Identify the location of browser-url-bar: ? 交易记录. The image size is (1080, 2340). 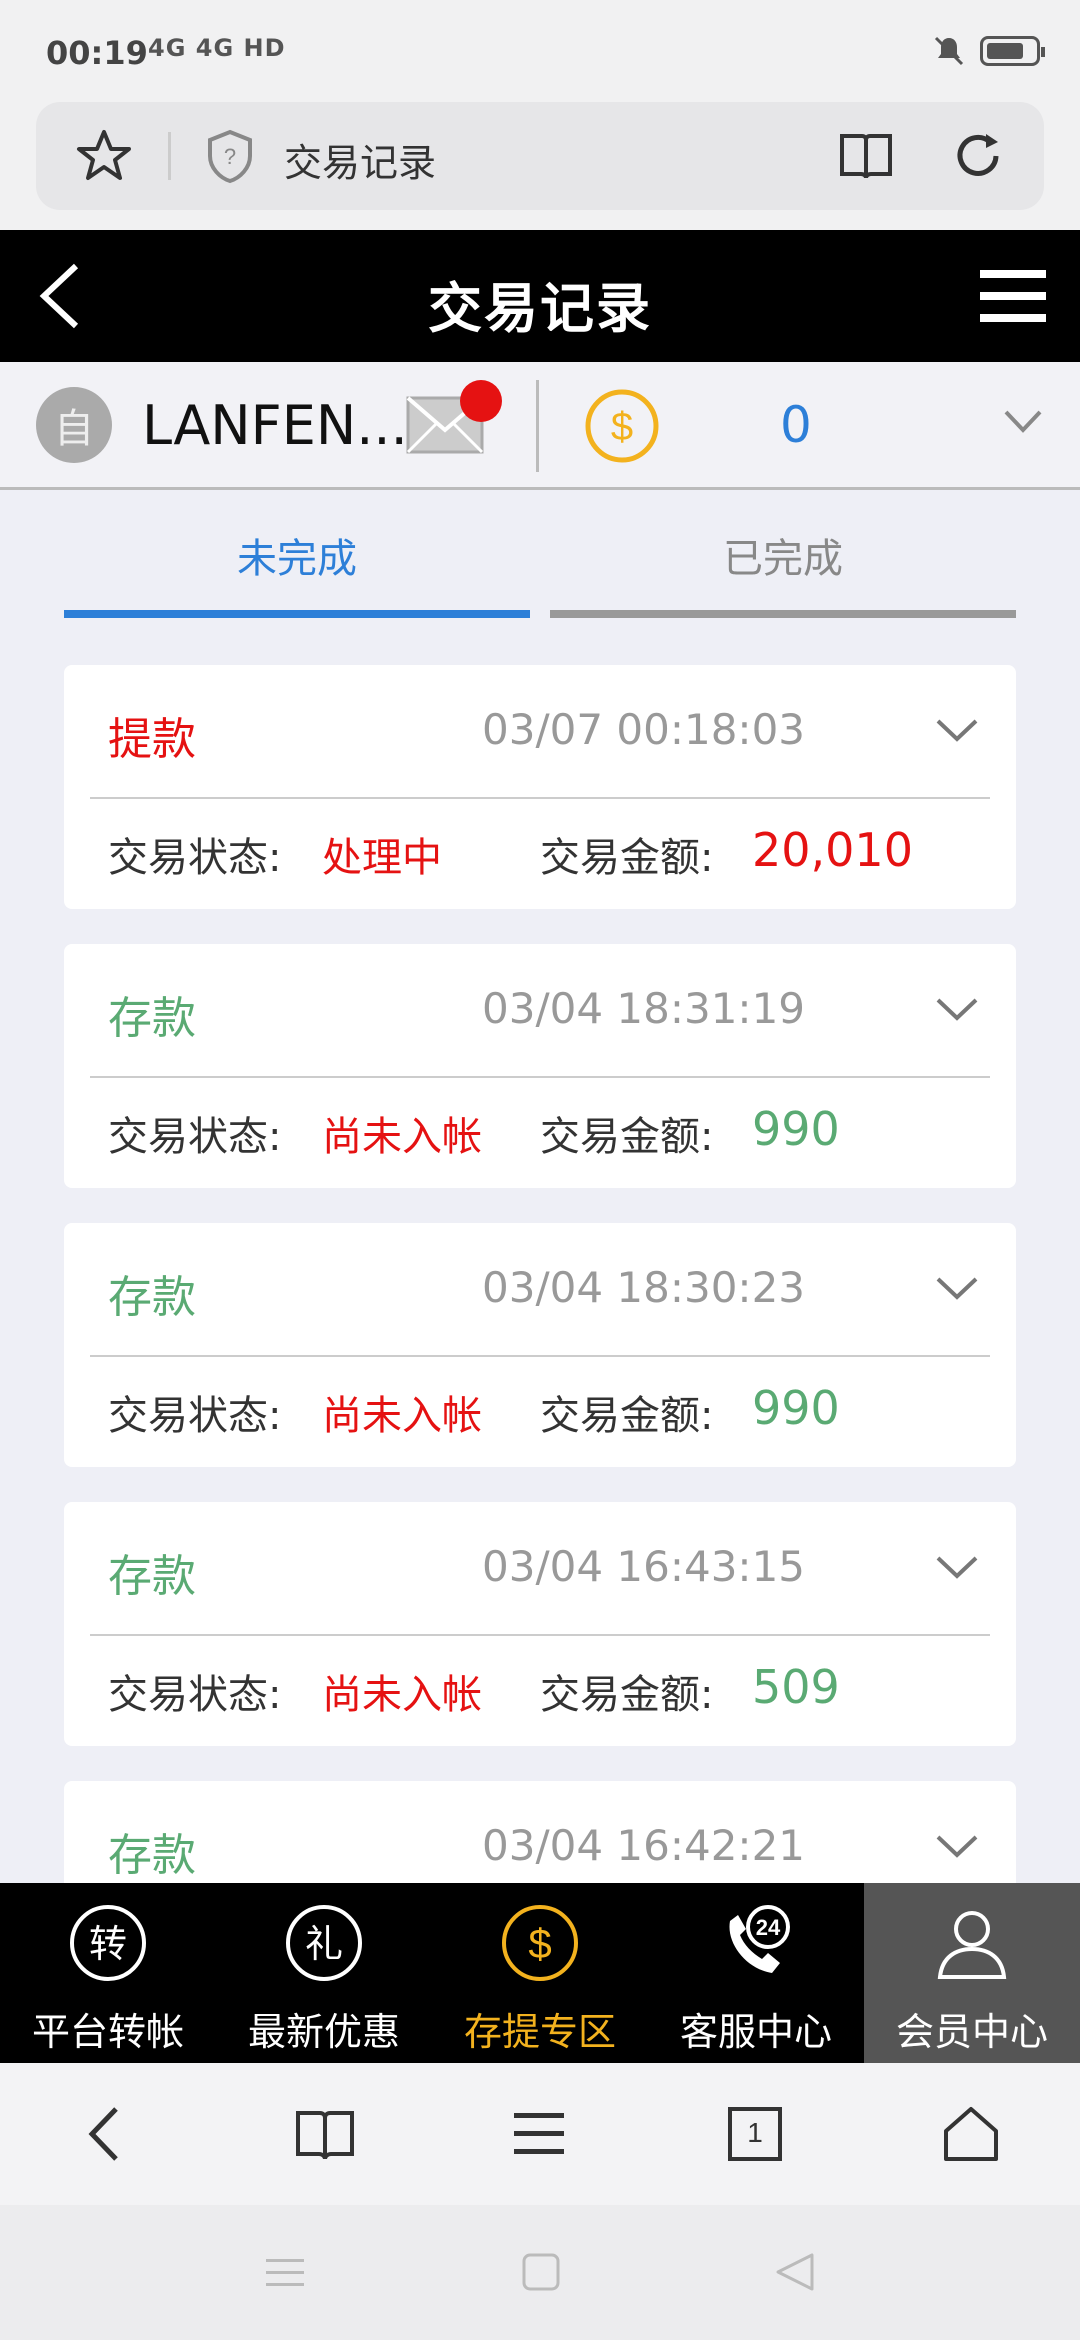
(540, 165).